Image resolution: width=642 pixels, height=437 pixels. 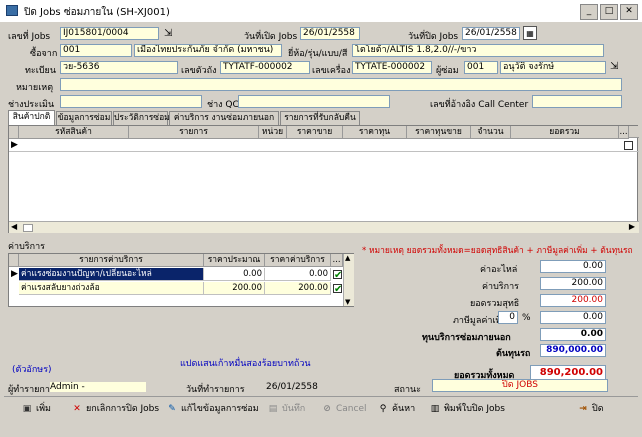 What do you see at coordinates (97, 12) in the screenshot?
I see `window-title: ปิด Jobs ซ่อมภายใน (SH-XJ001)` at bounding box center [97, 12].